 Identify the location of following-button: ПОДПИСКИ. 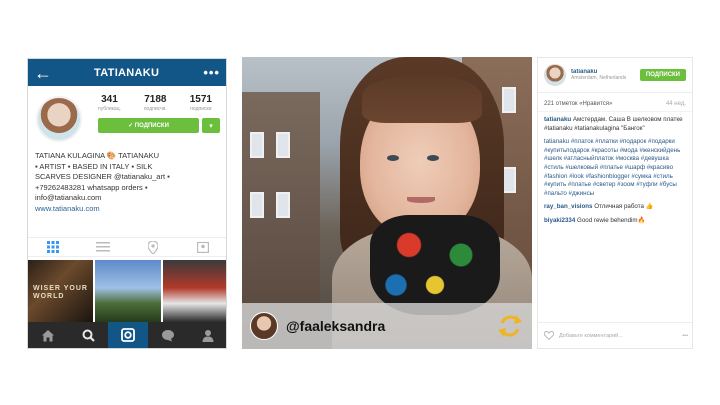
(662, 75).